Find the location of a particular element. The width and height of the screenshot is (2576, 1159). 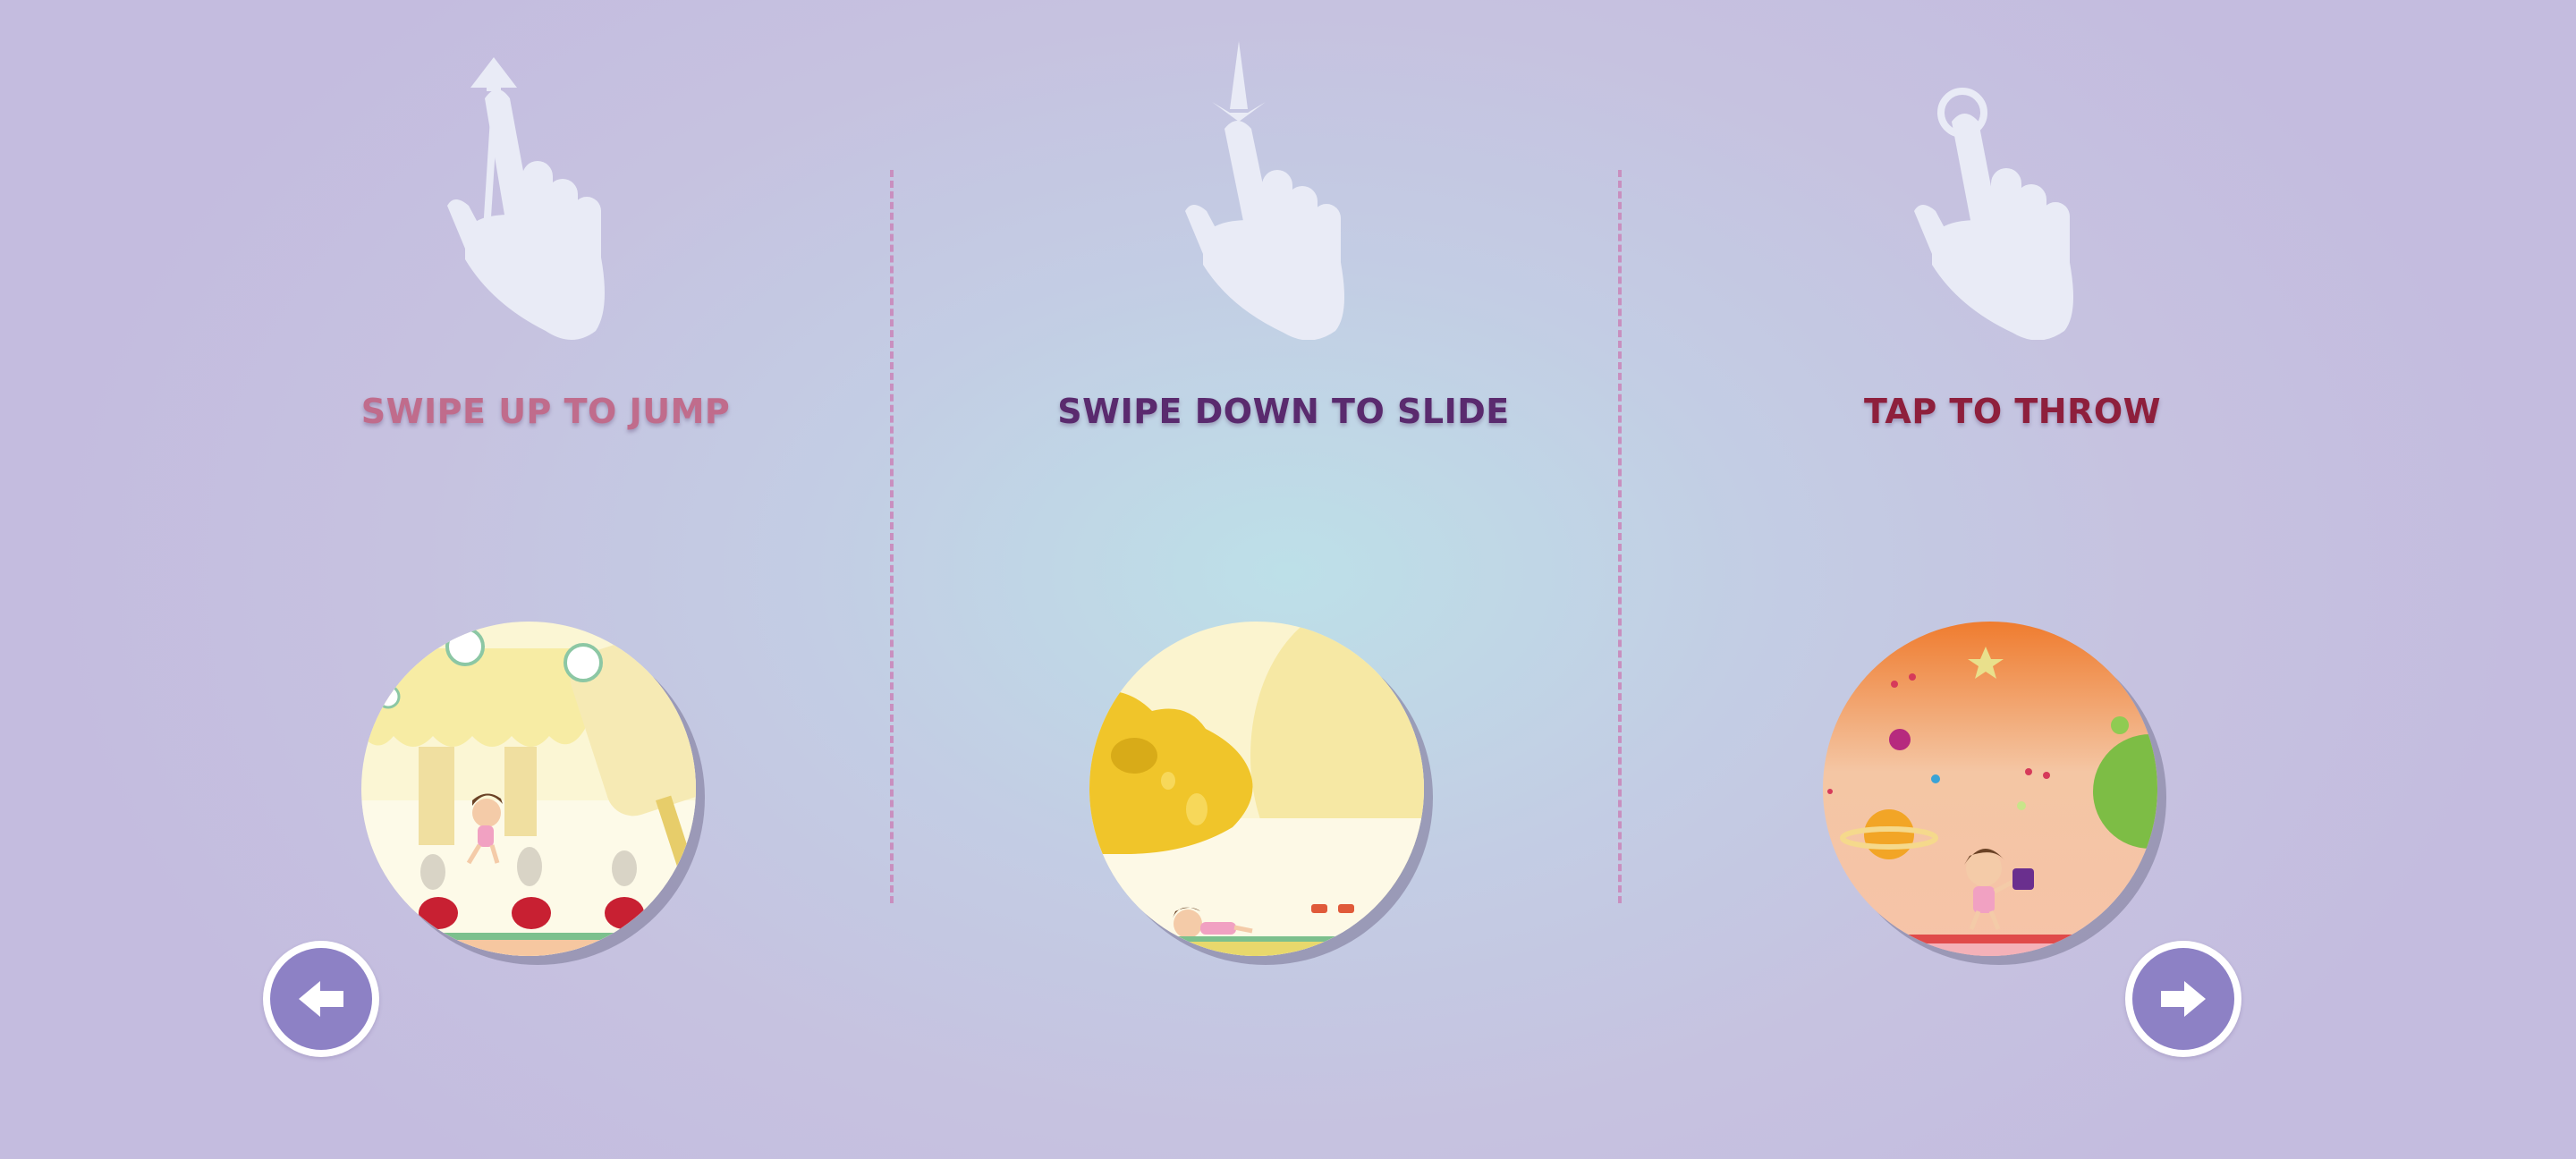

tap-hand-icon is located at coordinates (2012, 189).